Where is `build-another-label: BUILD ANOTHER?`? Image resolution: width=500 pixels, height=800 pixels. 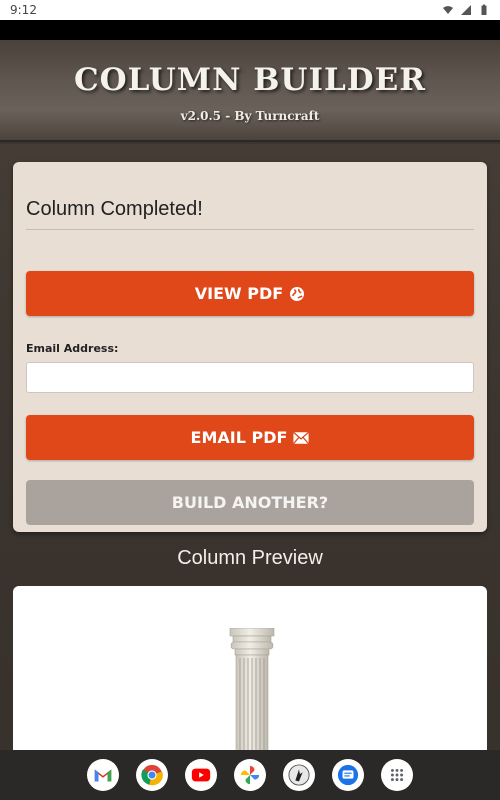
build-another-label: BUILD ANOTHER? is located at coordinates (250, 502).